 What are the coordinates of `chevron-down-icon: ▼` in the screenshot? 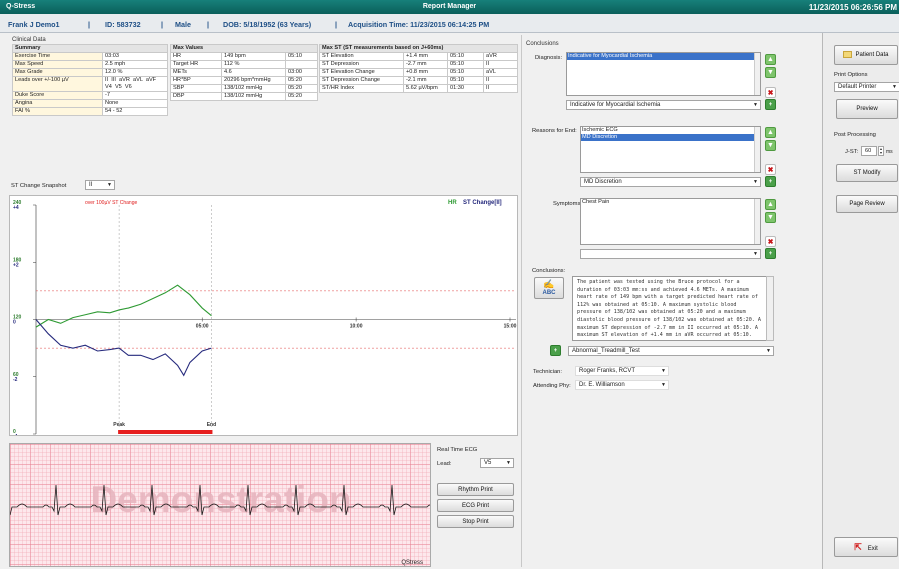 It's located at (755, 182).